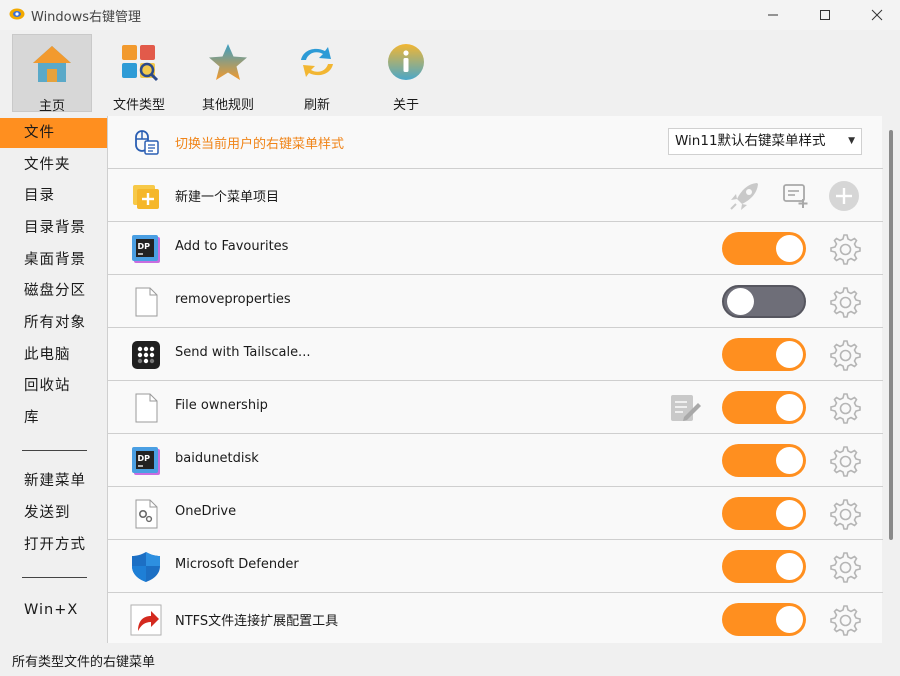 The height and width of the screenshot is (676, 900). What do you see at coordinates (237, 564) in the screenshot?
I see `menu-item-label: Microsoft Defender` at bounding box center [237, 564].